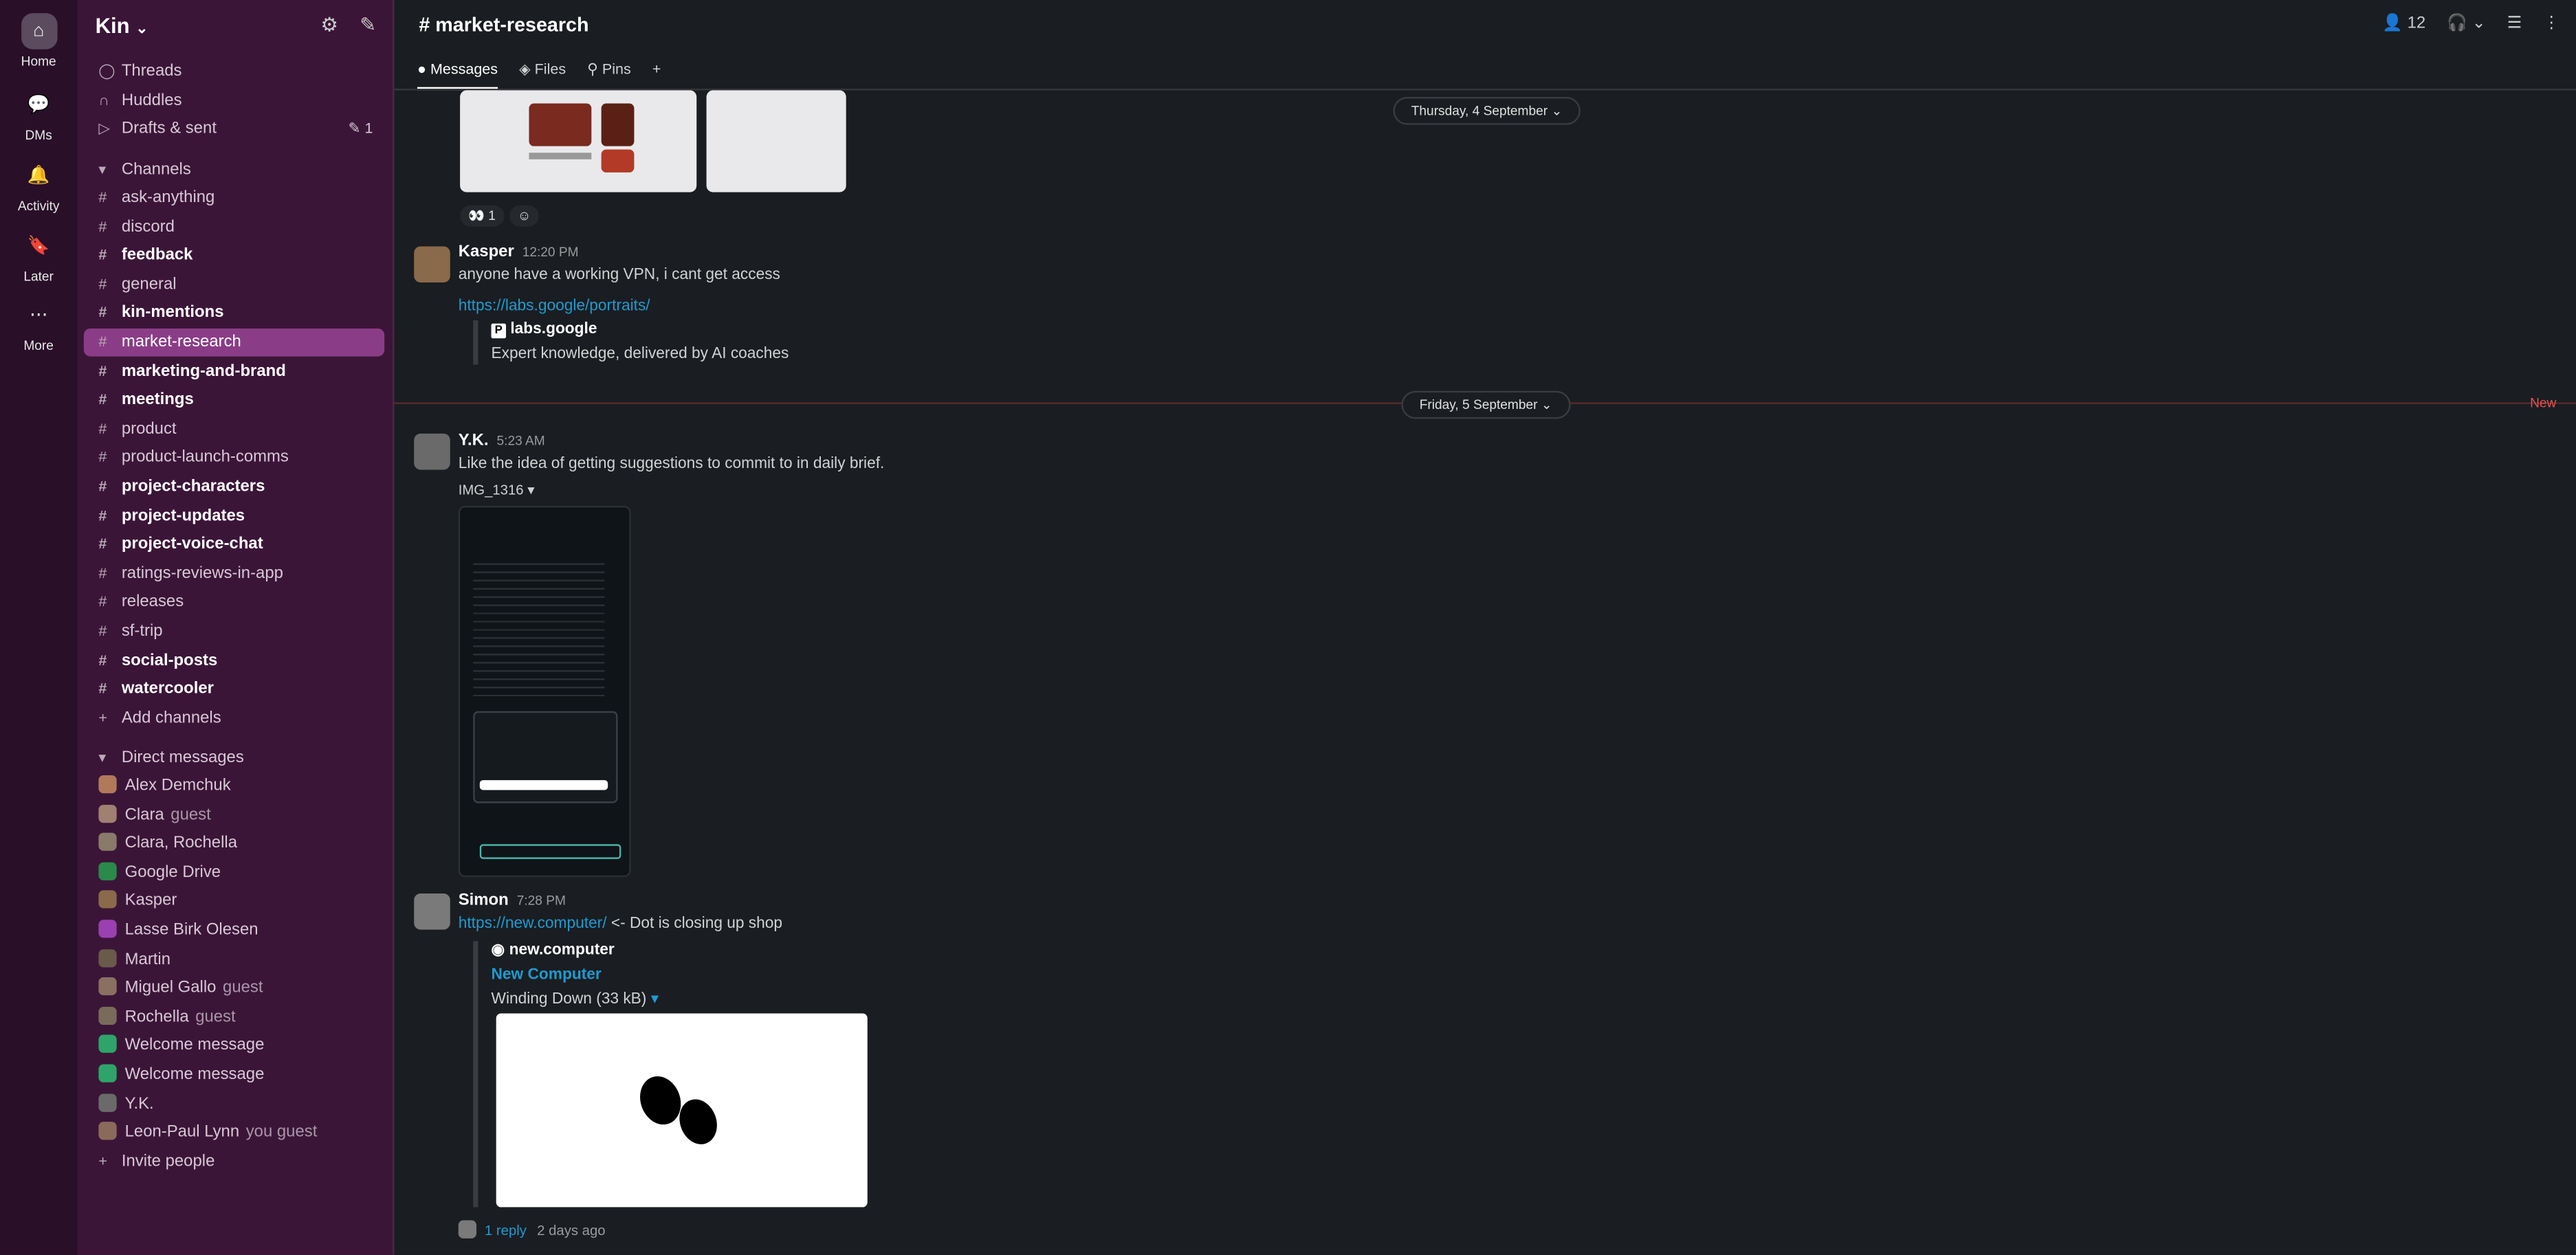 This screenshot has width=2576, height=1255. What do you see at coordinates (234, 718) in the screenshot?
I see `add-channels-button: + Add channels` at bounding box center [234, 718].